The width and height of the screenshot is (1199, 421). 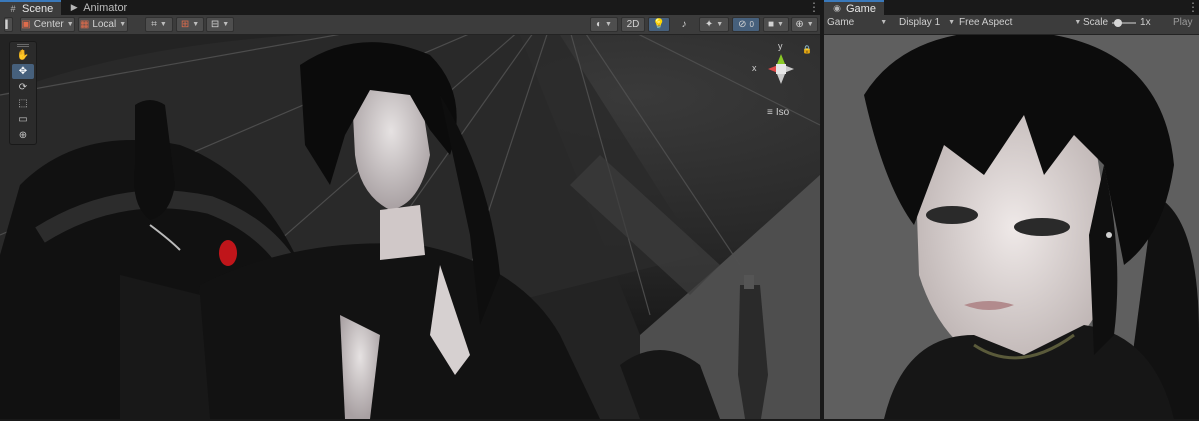 What do you see at coordinates (841, 22) in the screenshot?
I see `game-view-label: Game` at bounding box center [841, 22].